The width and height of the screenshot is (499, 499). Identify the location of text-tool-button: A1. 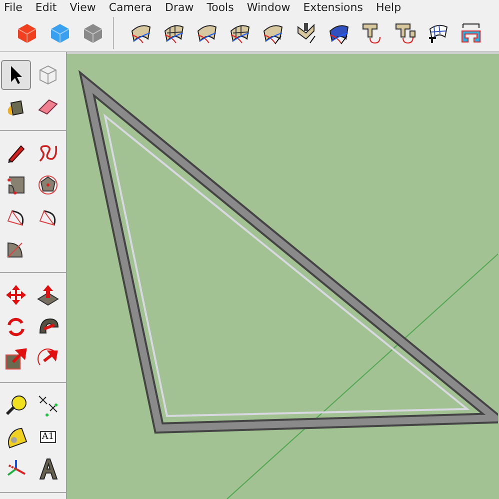
(48, 437).